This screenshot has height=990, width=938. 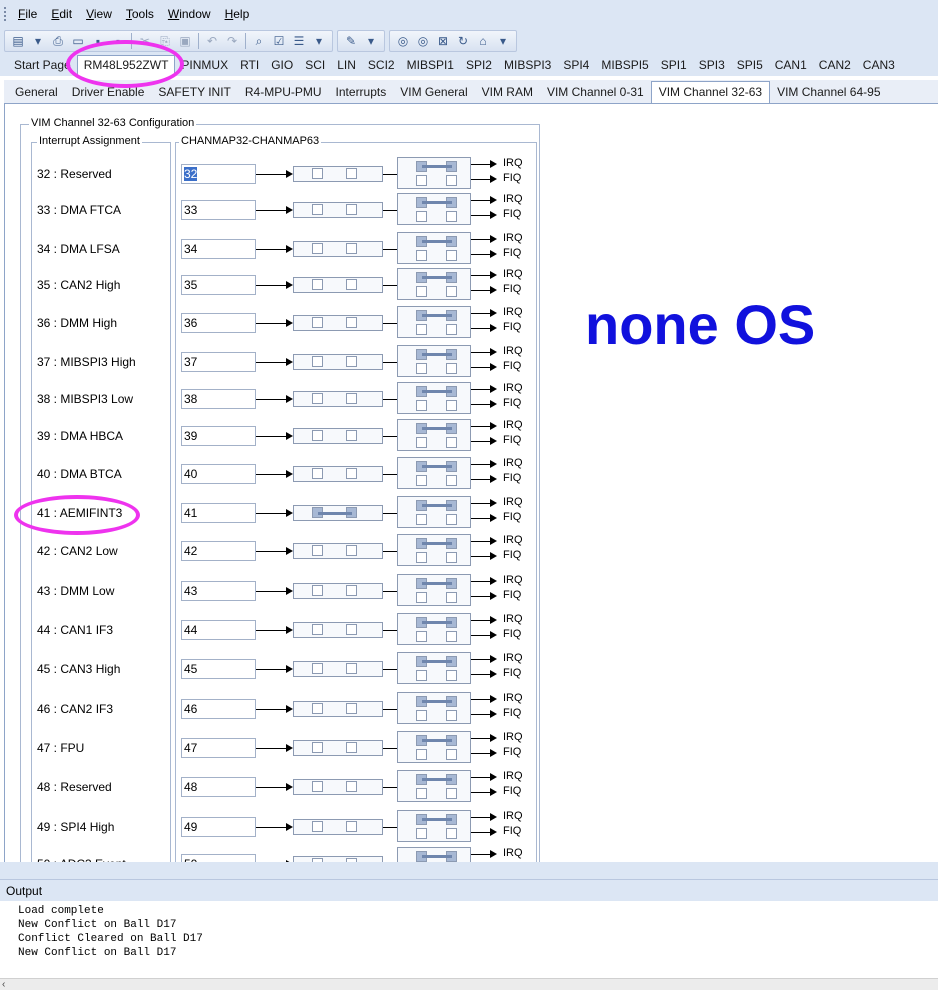 What do you see at coordinates (507, 92) in the screenshot?
I see `tab-vim-ram: VIM RAM` at bounding box center [507, 92].